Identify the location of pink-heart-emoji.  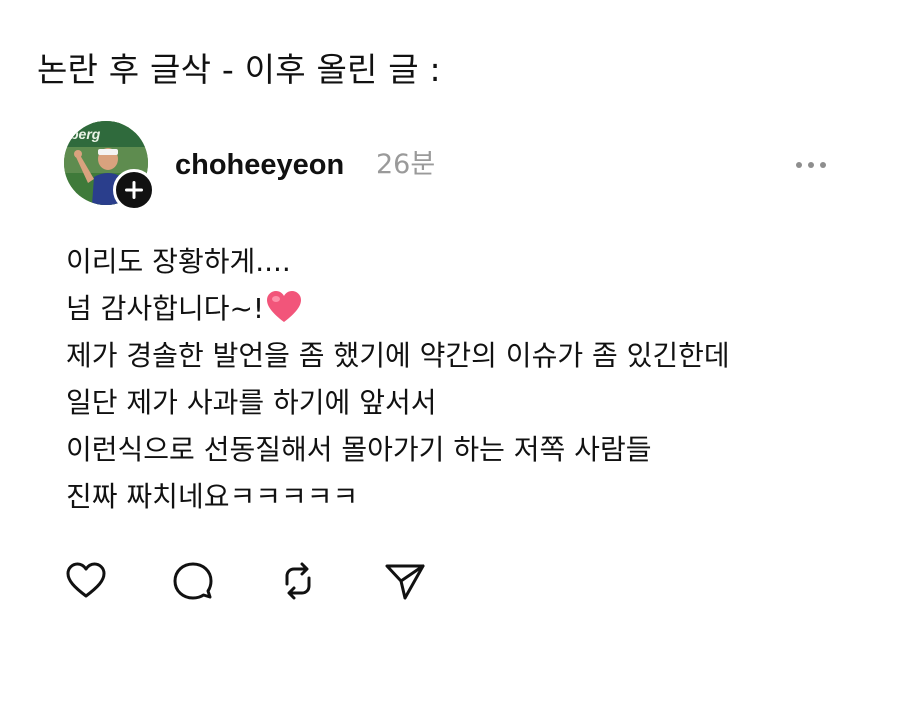
(284, 314).